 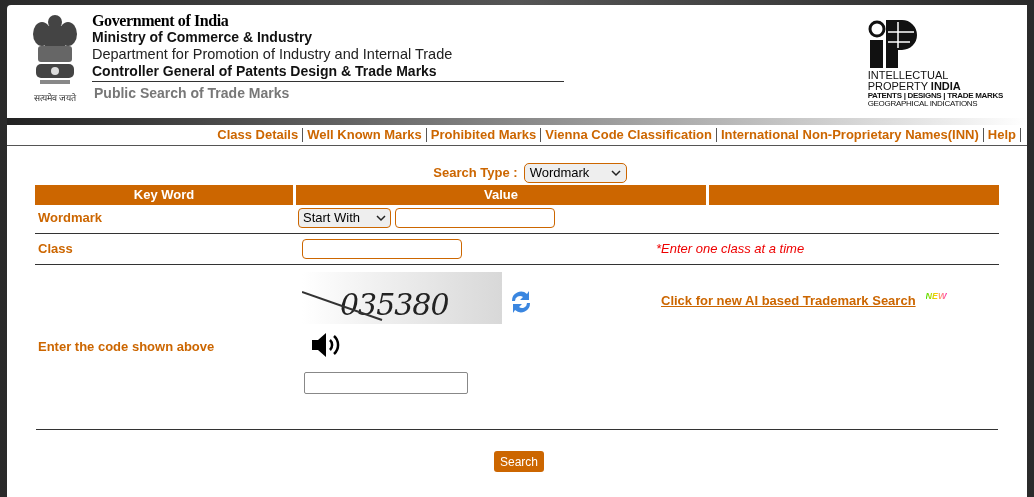 What do you see at coordinates (730, 249) in the screenshot?
I see `class-note: *Enter one class at a time` at bounding box center [730, 249].